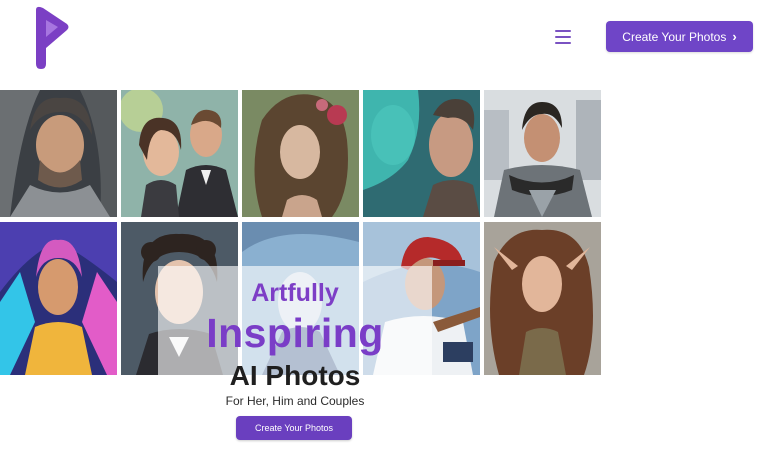  I want to click on chevron-right-icon: ›, so click(734, 36).